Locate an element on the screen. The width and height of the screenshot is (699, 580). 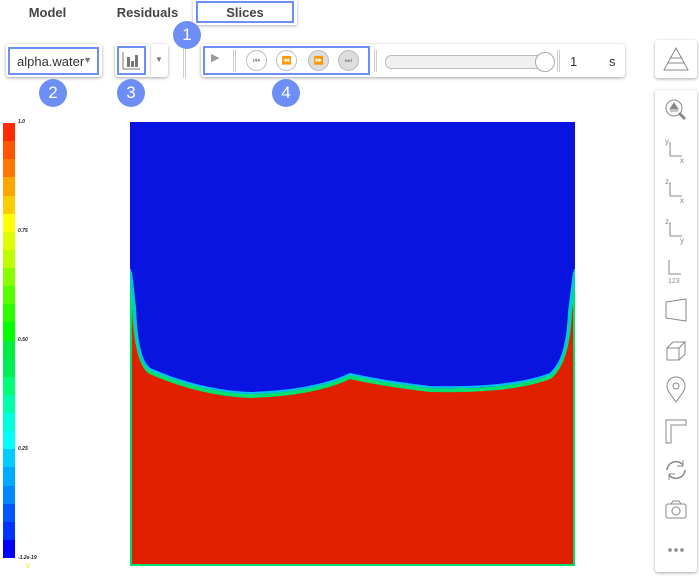
more-icon is located at coordinates (676, 550).